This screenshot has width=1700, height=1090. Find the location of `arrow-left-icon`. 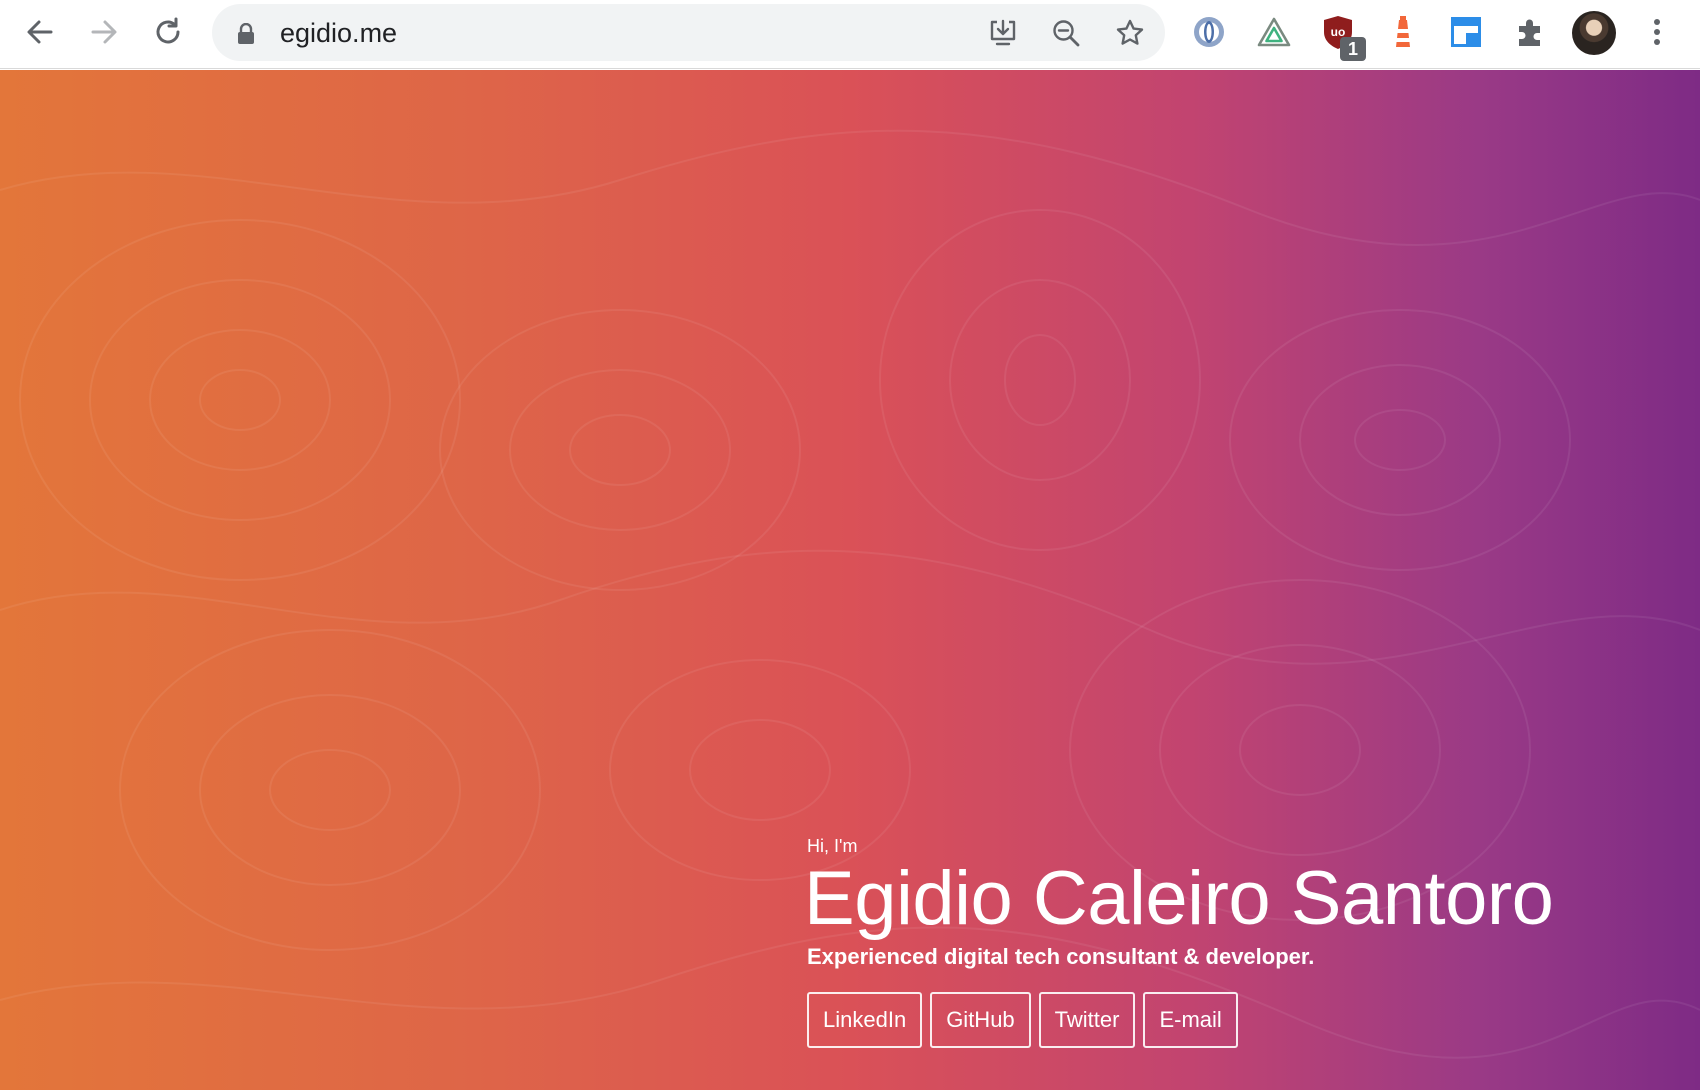

arrow-left-icon is located at coordinates (40, 32).